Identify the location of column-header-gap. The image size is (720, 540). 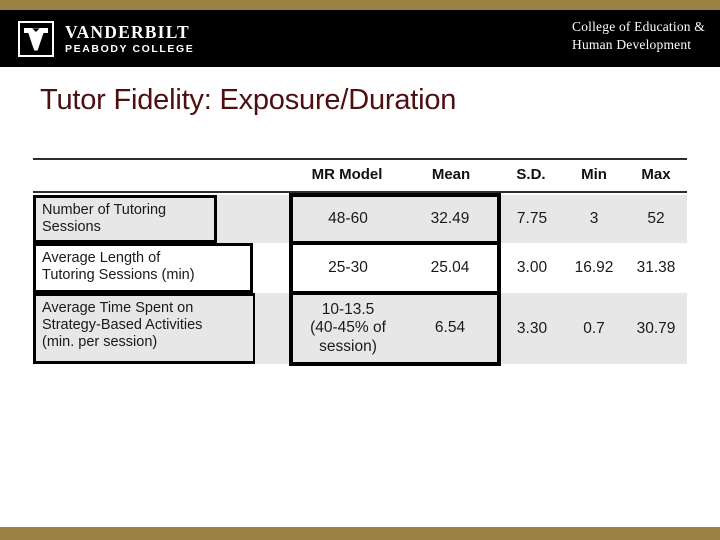
(273, 175).